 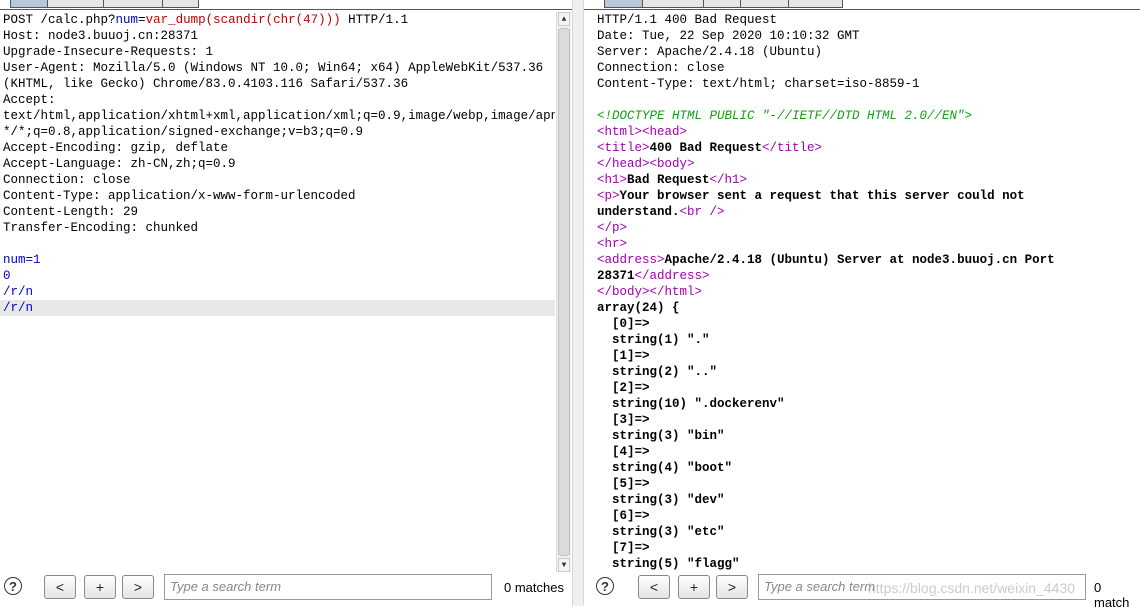 I want to click on code-line: </body></html>, so click(x=867, y=292).